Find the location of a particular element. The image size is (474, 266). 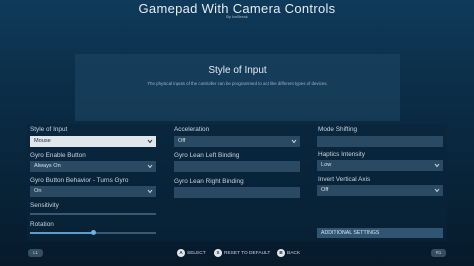

b-button-icon: B is located at coordinates (281, 253).